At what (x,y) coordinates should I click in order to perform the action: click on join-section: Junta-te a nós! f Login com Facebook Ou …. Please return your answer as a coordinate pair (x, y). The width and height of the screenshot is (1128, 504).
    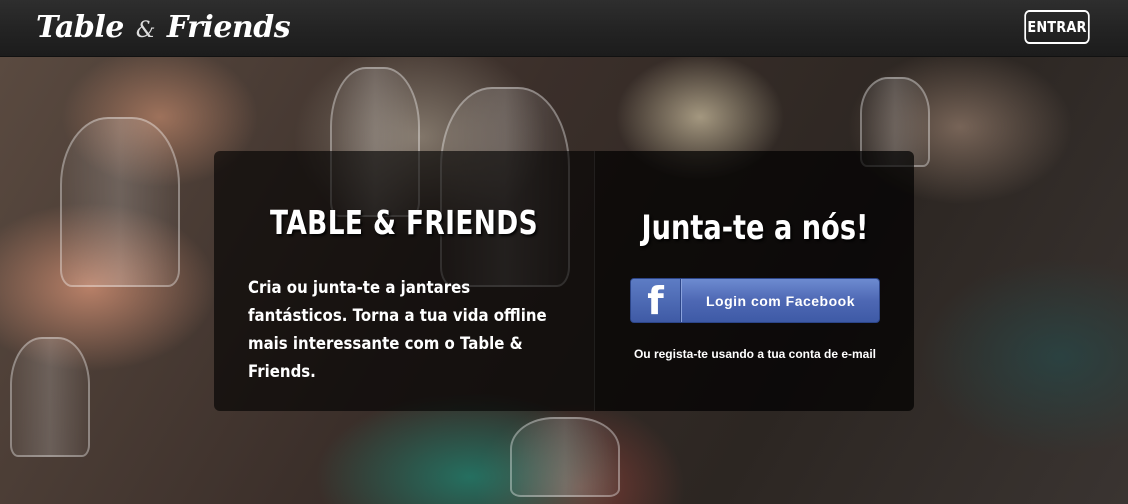
    Looking at the image, I should click on (754, 281).